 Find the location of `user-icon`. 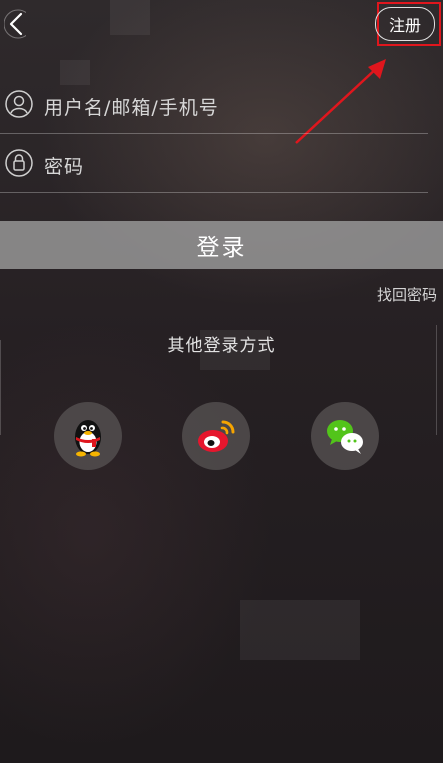

user-icon is located at coordinates (19, 104).